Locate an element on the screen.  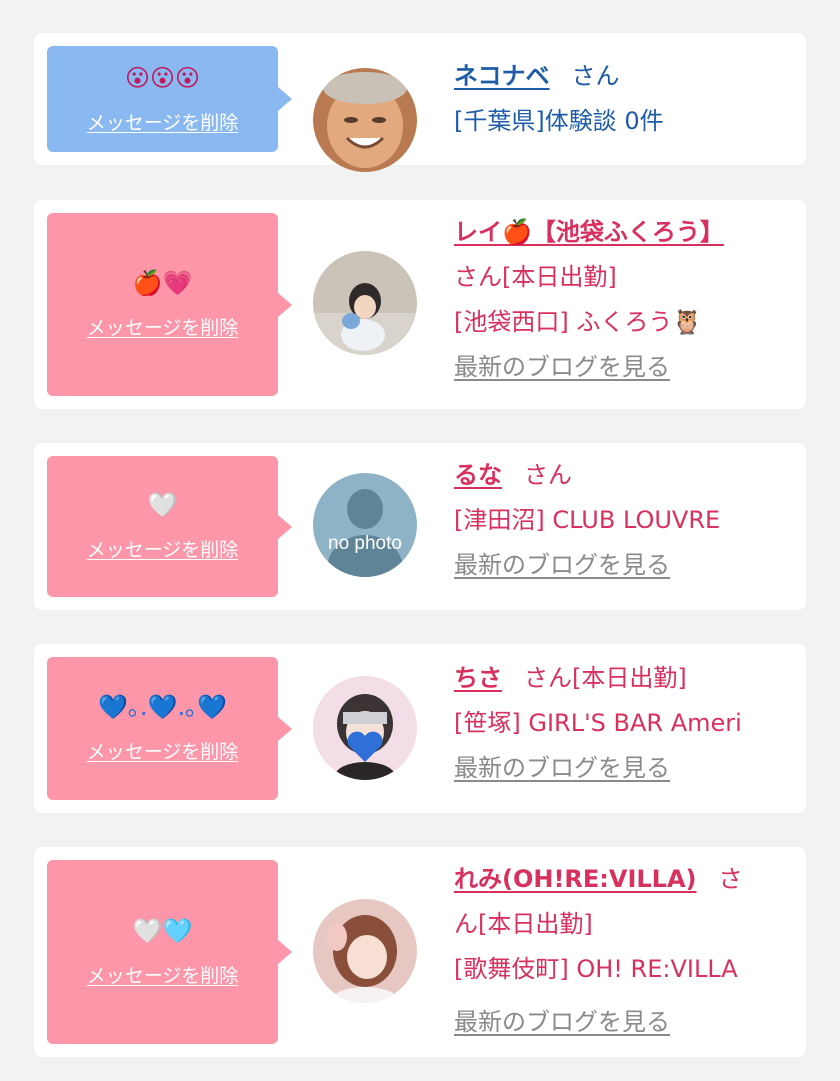
message-bubble: 💙｡.💙.｡💙 メッセージを削除 is located at coordinates (169, 728).